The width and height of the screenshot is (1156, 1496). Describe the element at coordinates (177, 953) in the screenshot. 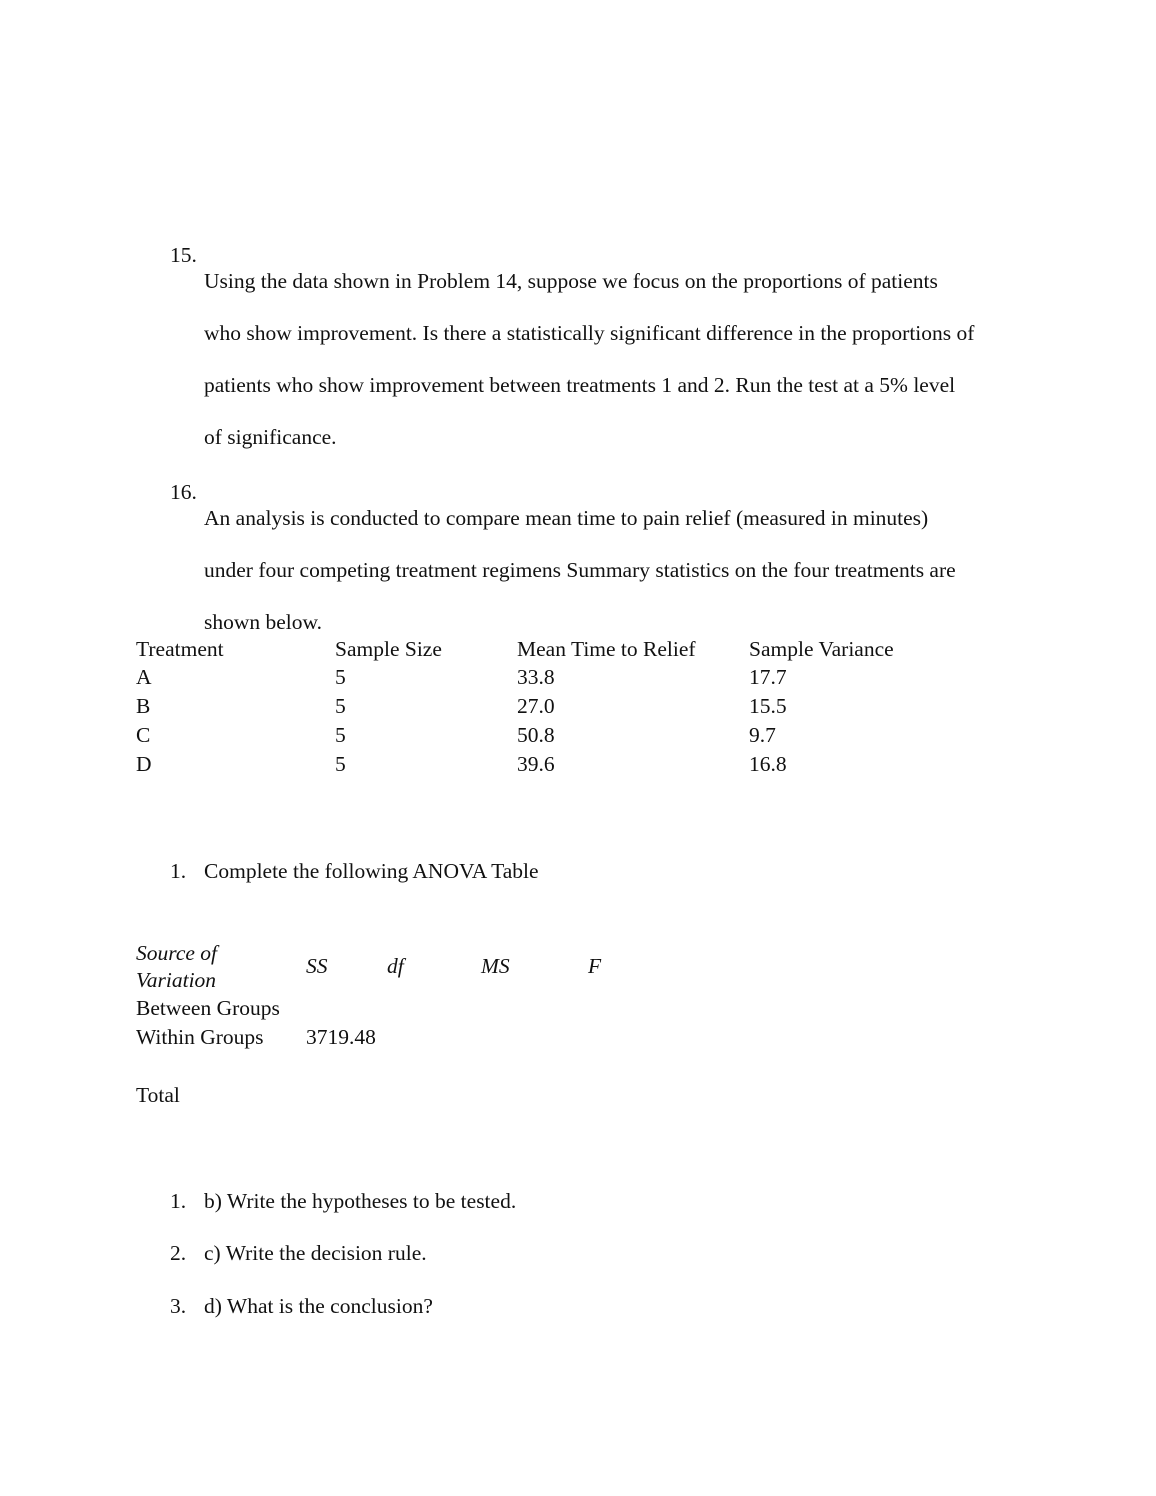

I see `header-source-line1: Source of` at that location.